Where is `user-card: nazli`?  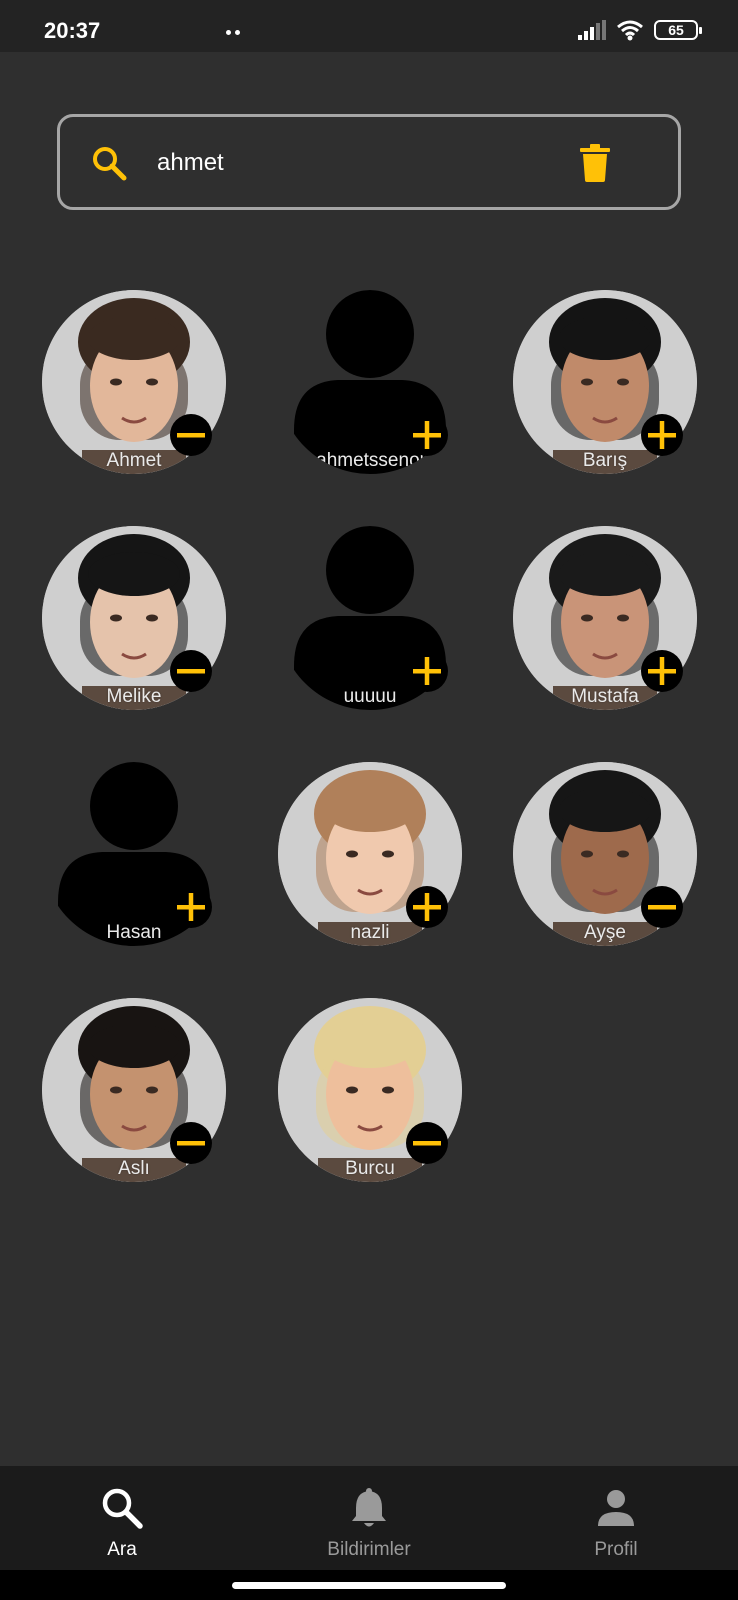 user-card: nazli is located at coordinates (370, 854).